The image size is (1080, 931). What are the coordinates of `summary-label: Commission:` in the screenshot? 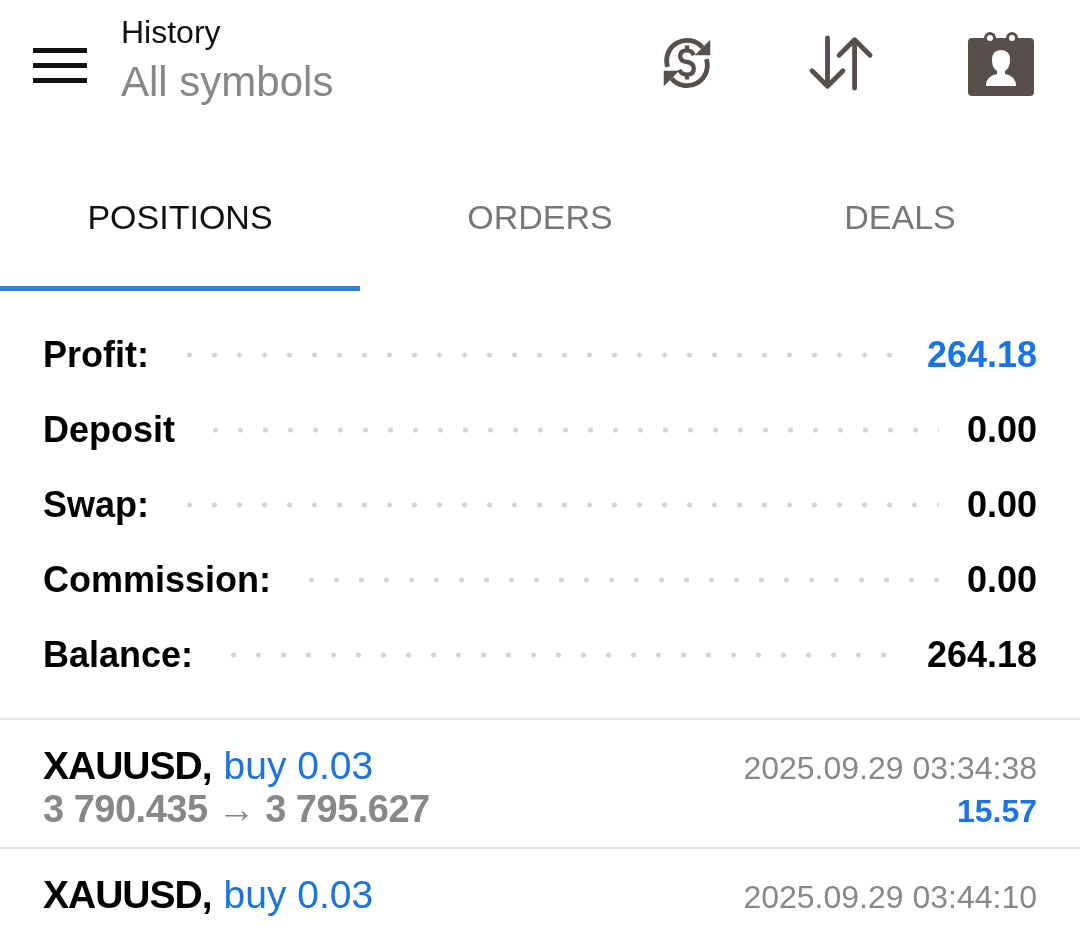 It's located at (157, 579).